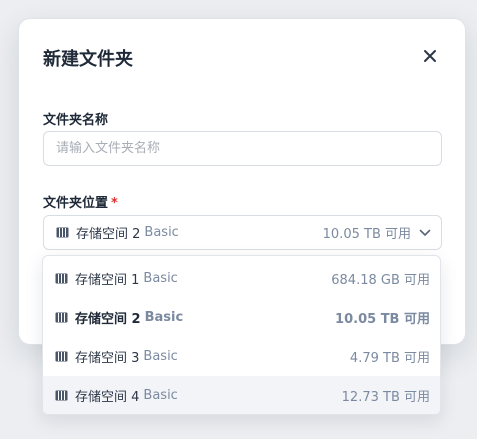  I want to click on folder-location-label: 文件夹位置 *, so click(80, 201).